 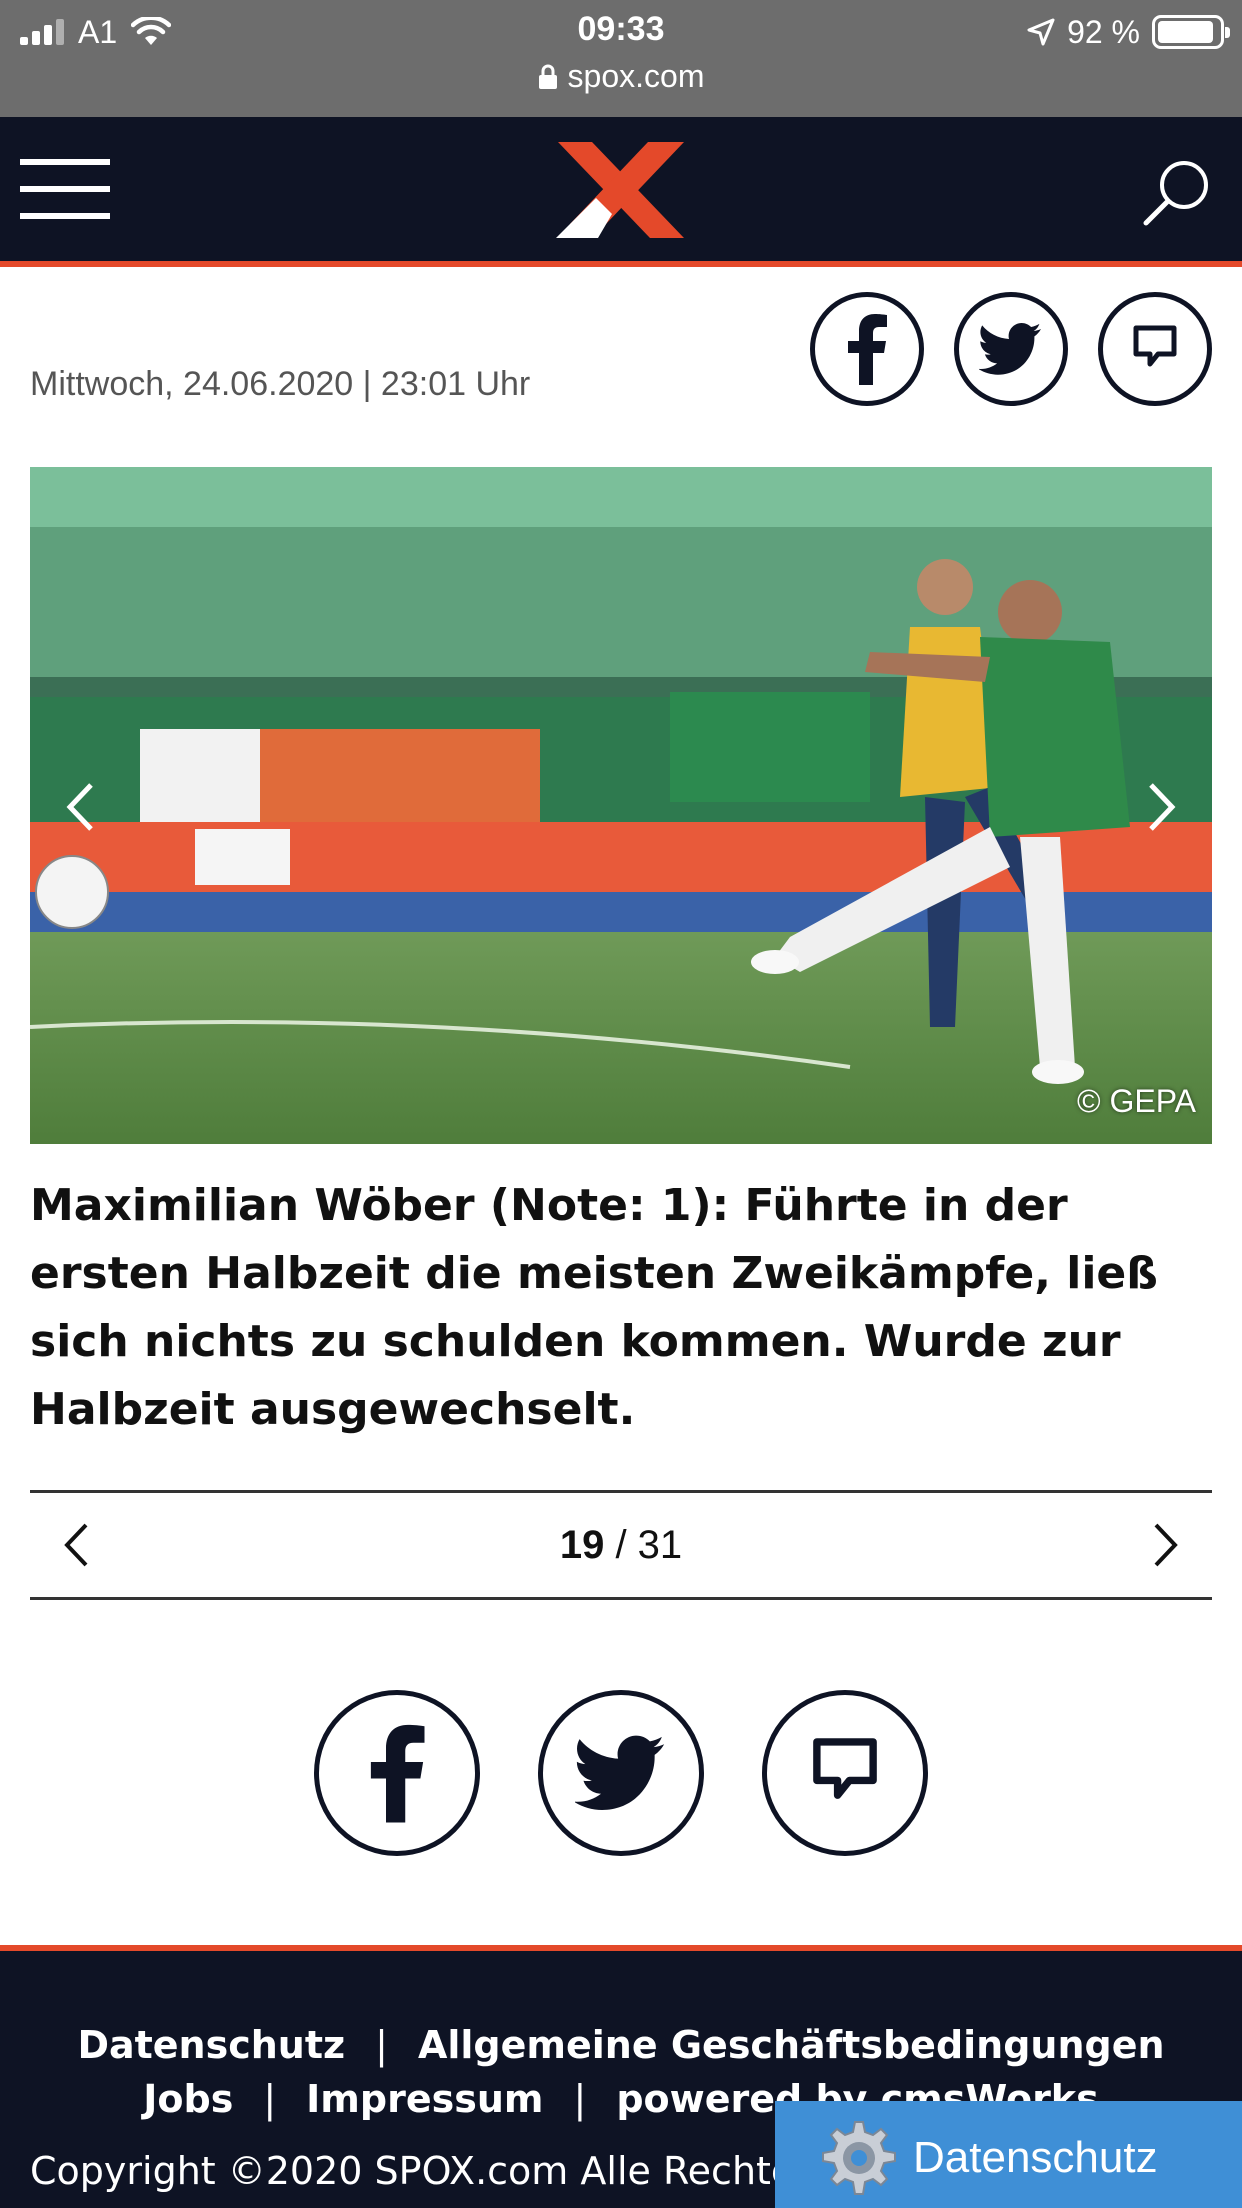 I want to click on page-counter: 19 / 31, so click(x=621, y=1545).